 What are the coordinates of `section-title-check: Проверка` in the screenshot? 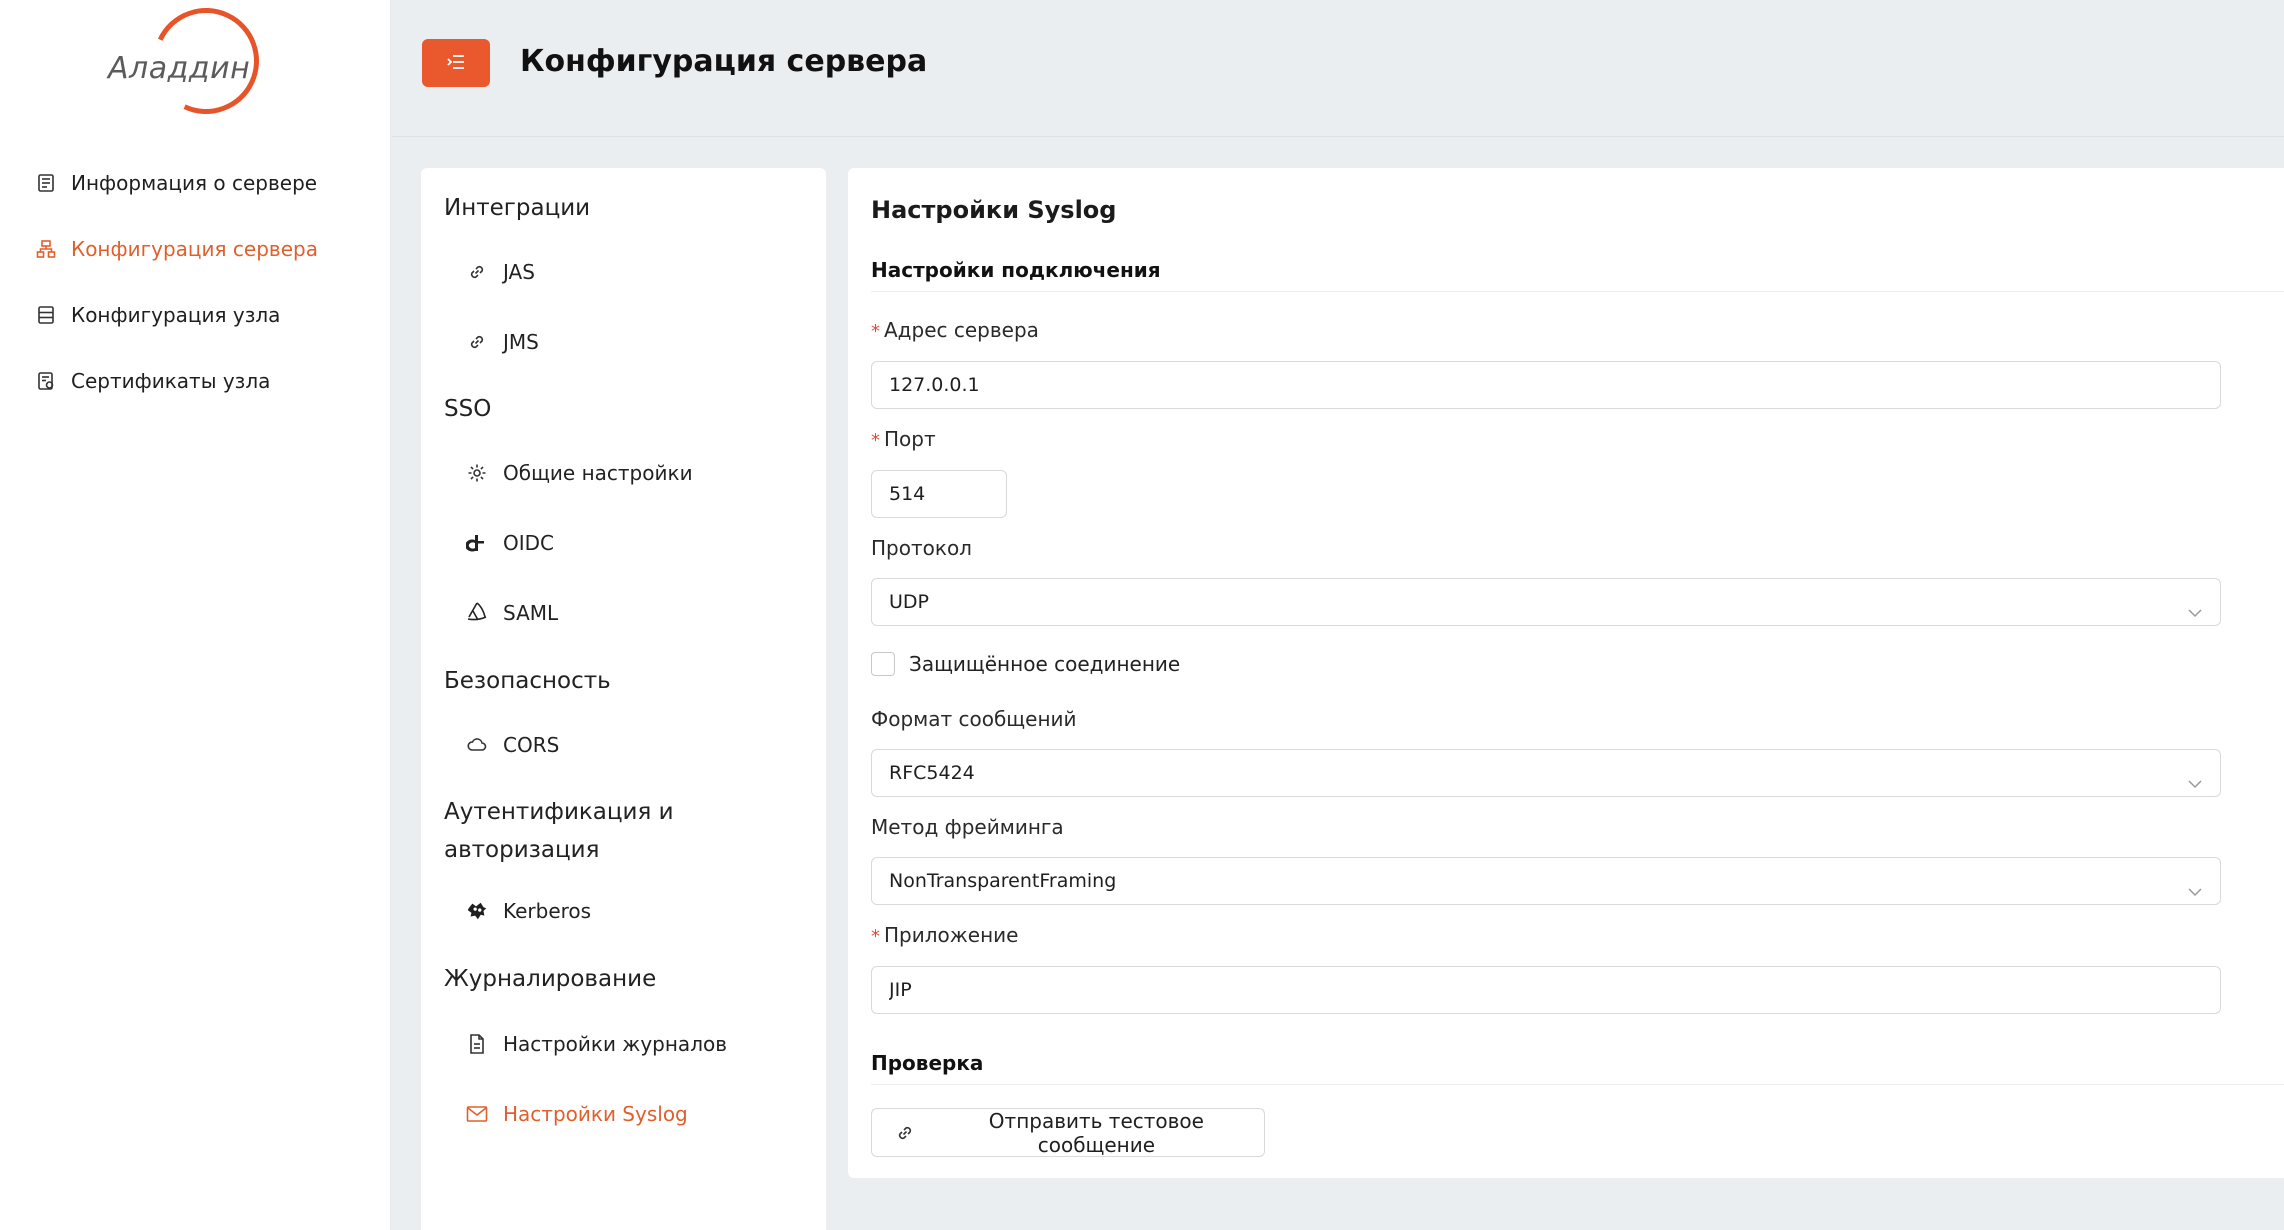 It's located at (927, 1063).